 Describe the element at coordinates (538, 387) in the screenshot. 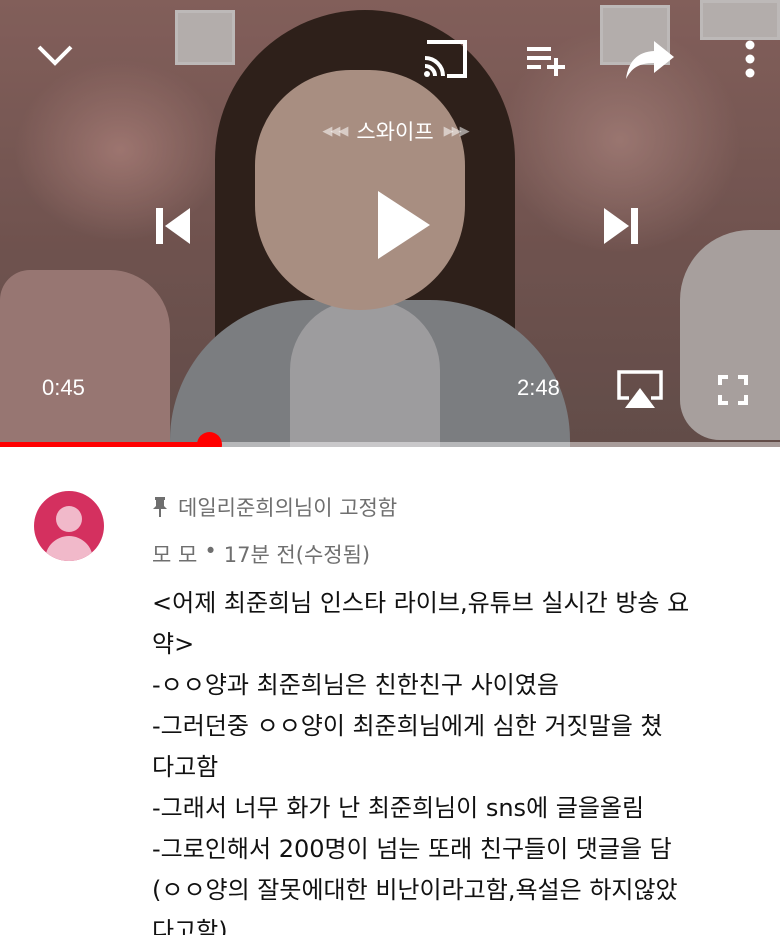

I see `duration-time: 2:48` at that location.